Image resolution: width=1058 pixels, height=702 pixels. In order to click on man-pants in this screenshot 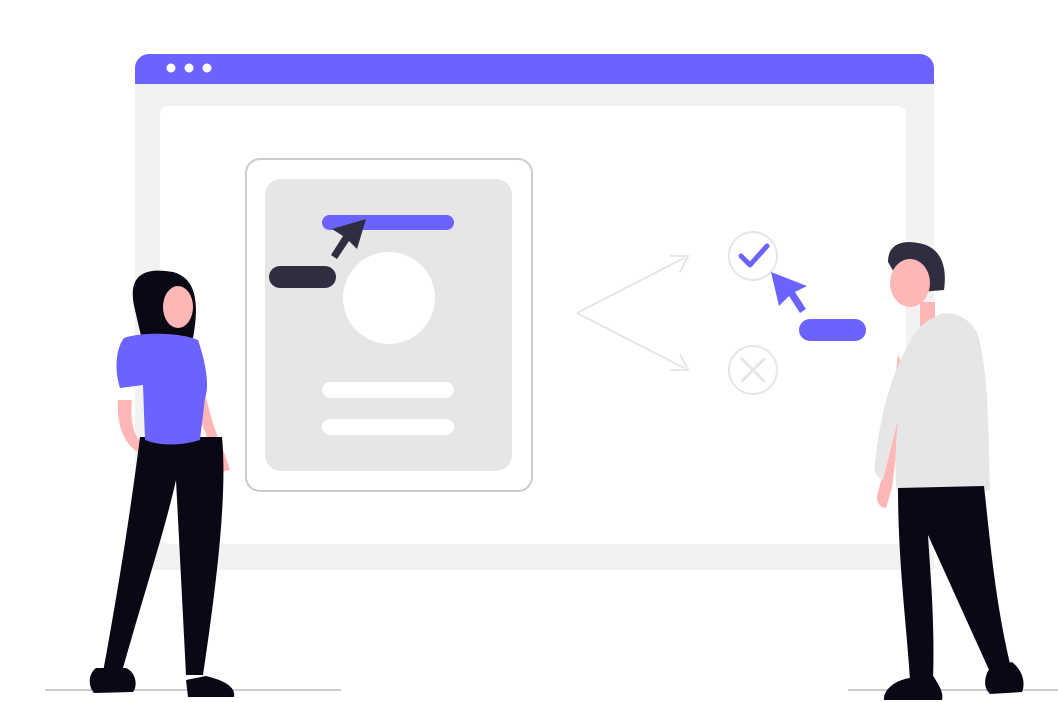, I will do `click(954, 583)`.